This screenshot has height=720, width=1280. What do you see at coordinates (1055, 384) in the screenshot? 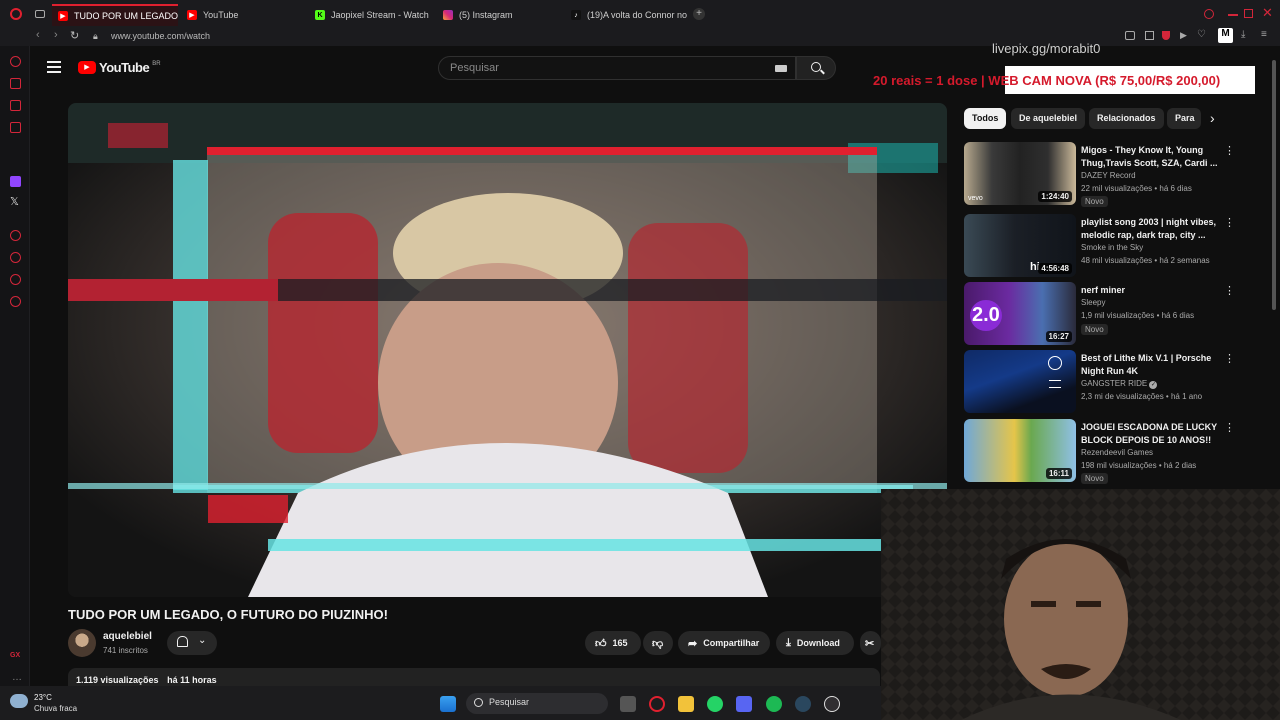
I see `add-to-queue-icon` at bounding box center [1055, 384].